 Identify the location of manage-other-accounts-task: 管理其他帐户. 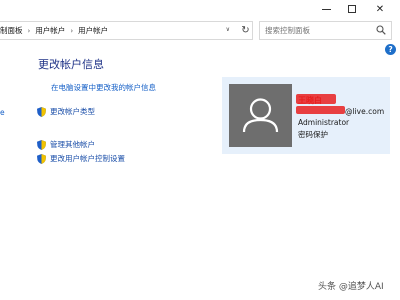
(66, 144).